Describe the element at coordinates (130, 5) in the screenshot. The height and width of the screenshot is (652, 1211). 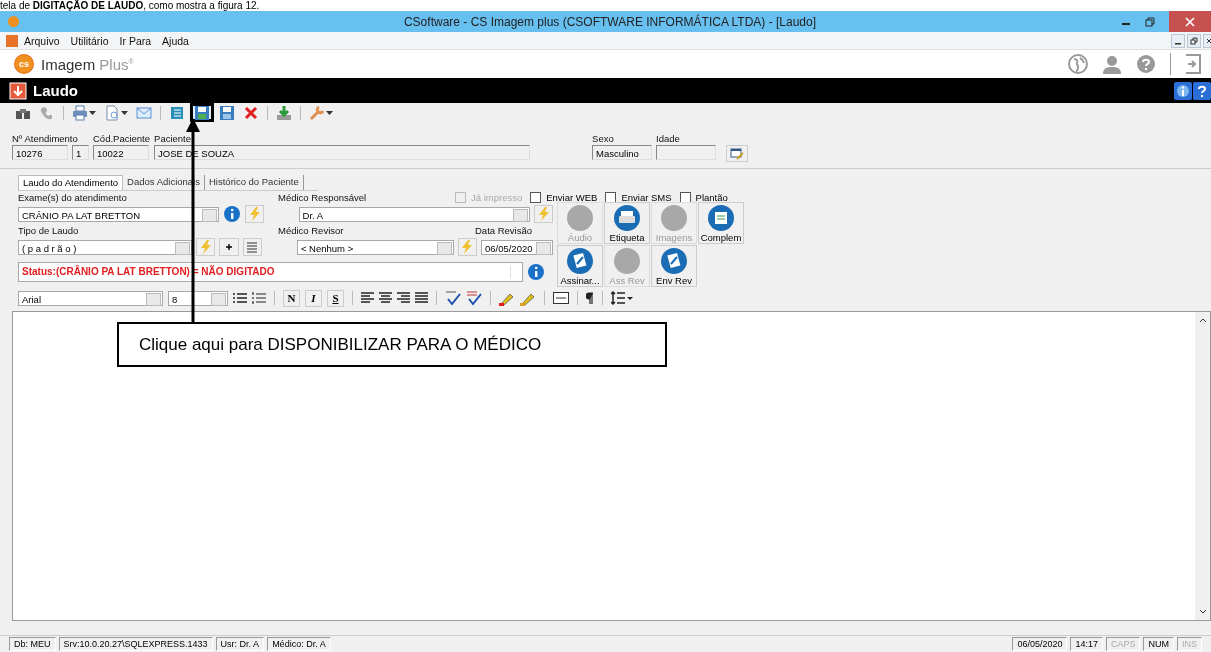
I see `document-caption: tela de DIGITAÇÃO DE LAUDO, como mostra a figura 12.` at that location.